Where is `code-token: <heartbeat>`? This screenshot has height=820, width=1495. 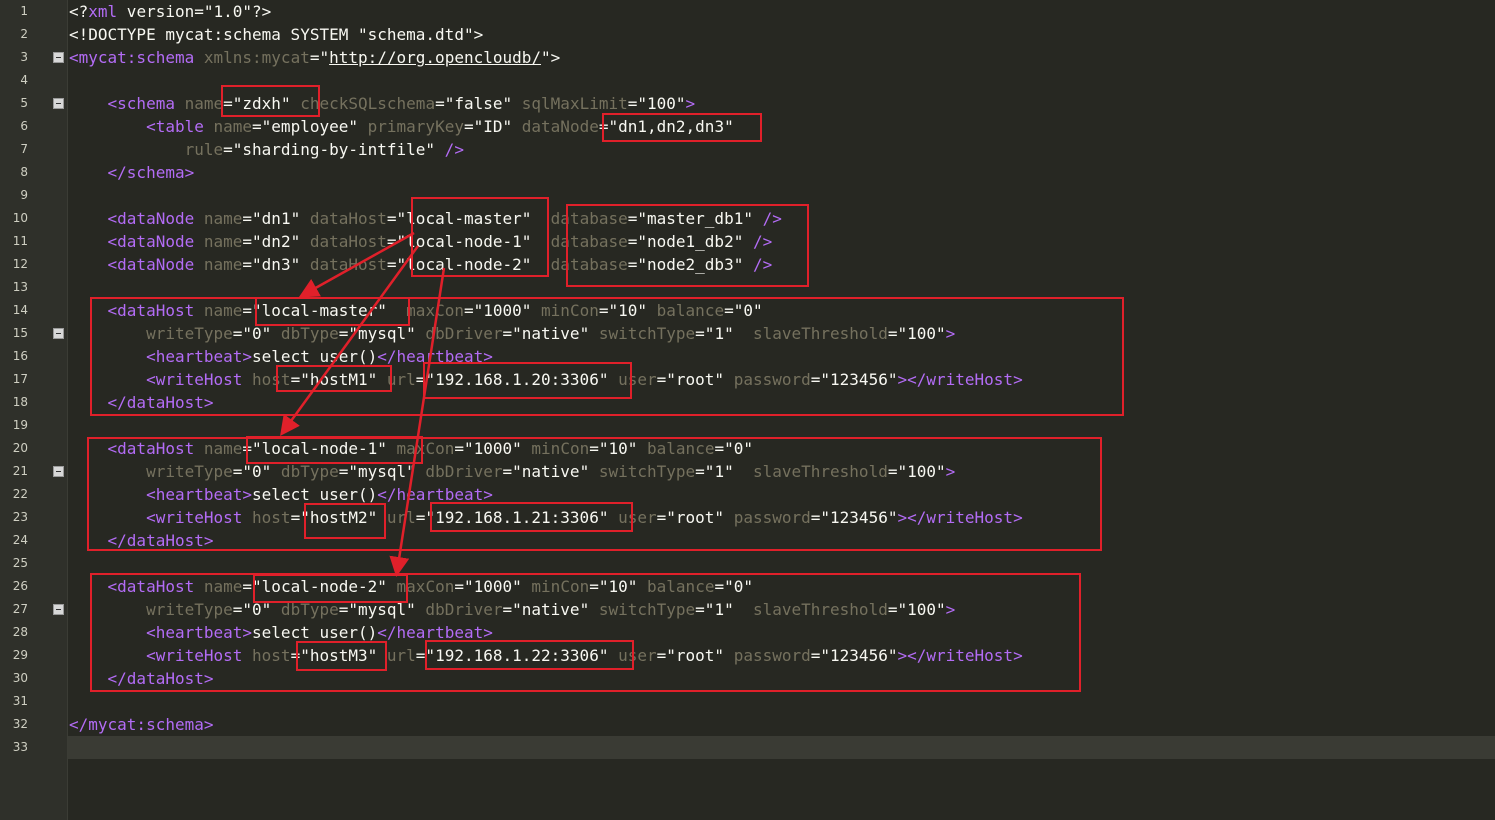
code-token: <heartbeat> is located at coordinates (199, 632).